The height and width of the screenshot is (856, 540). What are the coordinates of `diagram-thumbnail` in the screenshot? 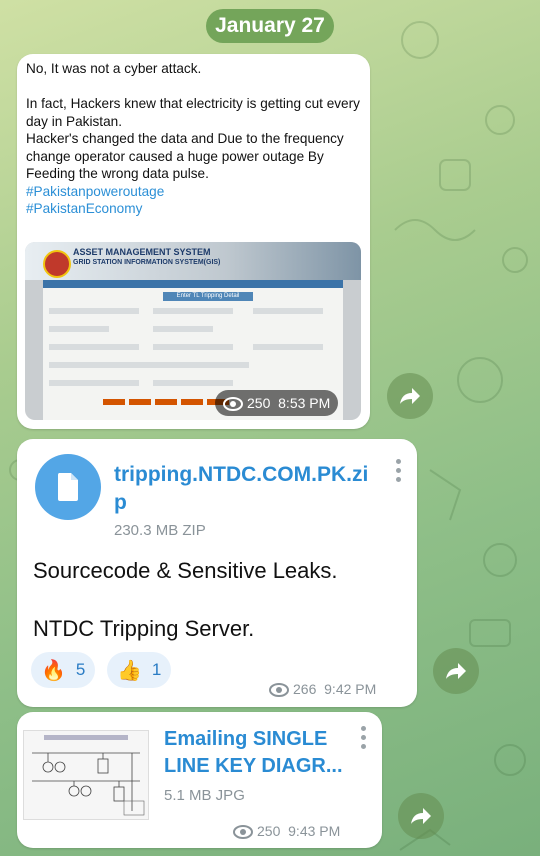 It's located at (86, 775).